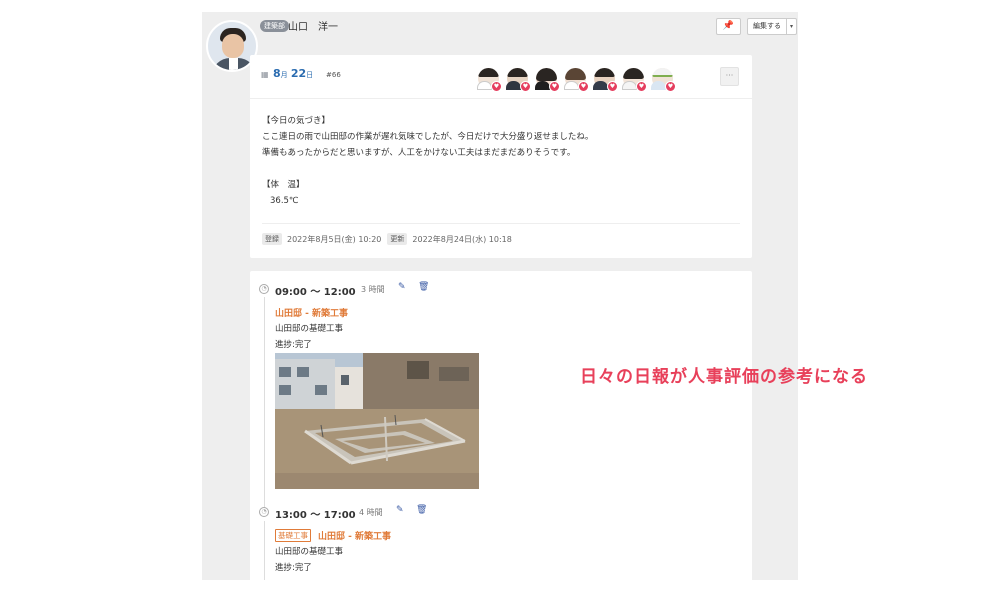 The image size is (1000, 600). I want to click on like-avatars: ♥ ♥ ♥ ♥ ♥ ♥ ♥, so click(575, 81).